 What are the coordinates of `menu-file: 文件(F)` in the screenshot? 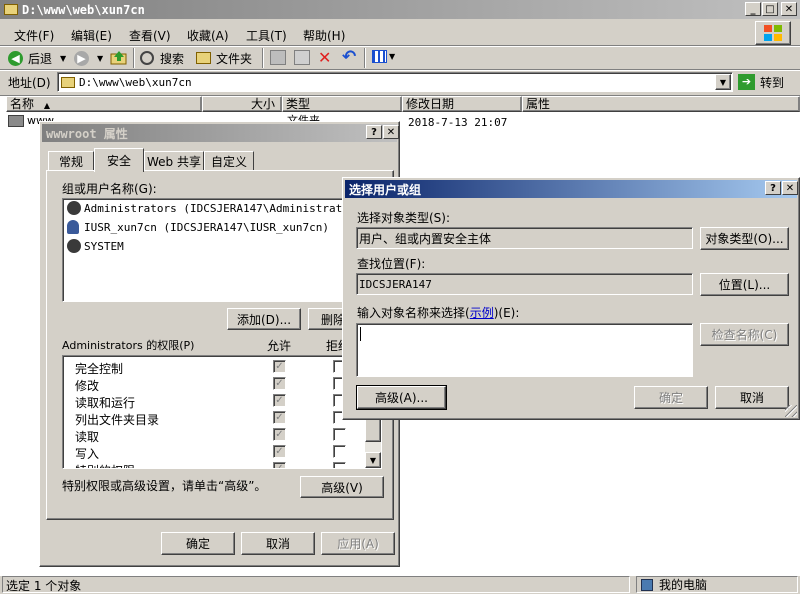 It's located at (34, 35).